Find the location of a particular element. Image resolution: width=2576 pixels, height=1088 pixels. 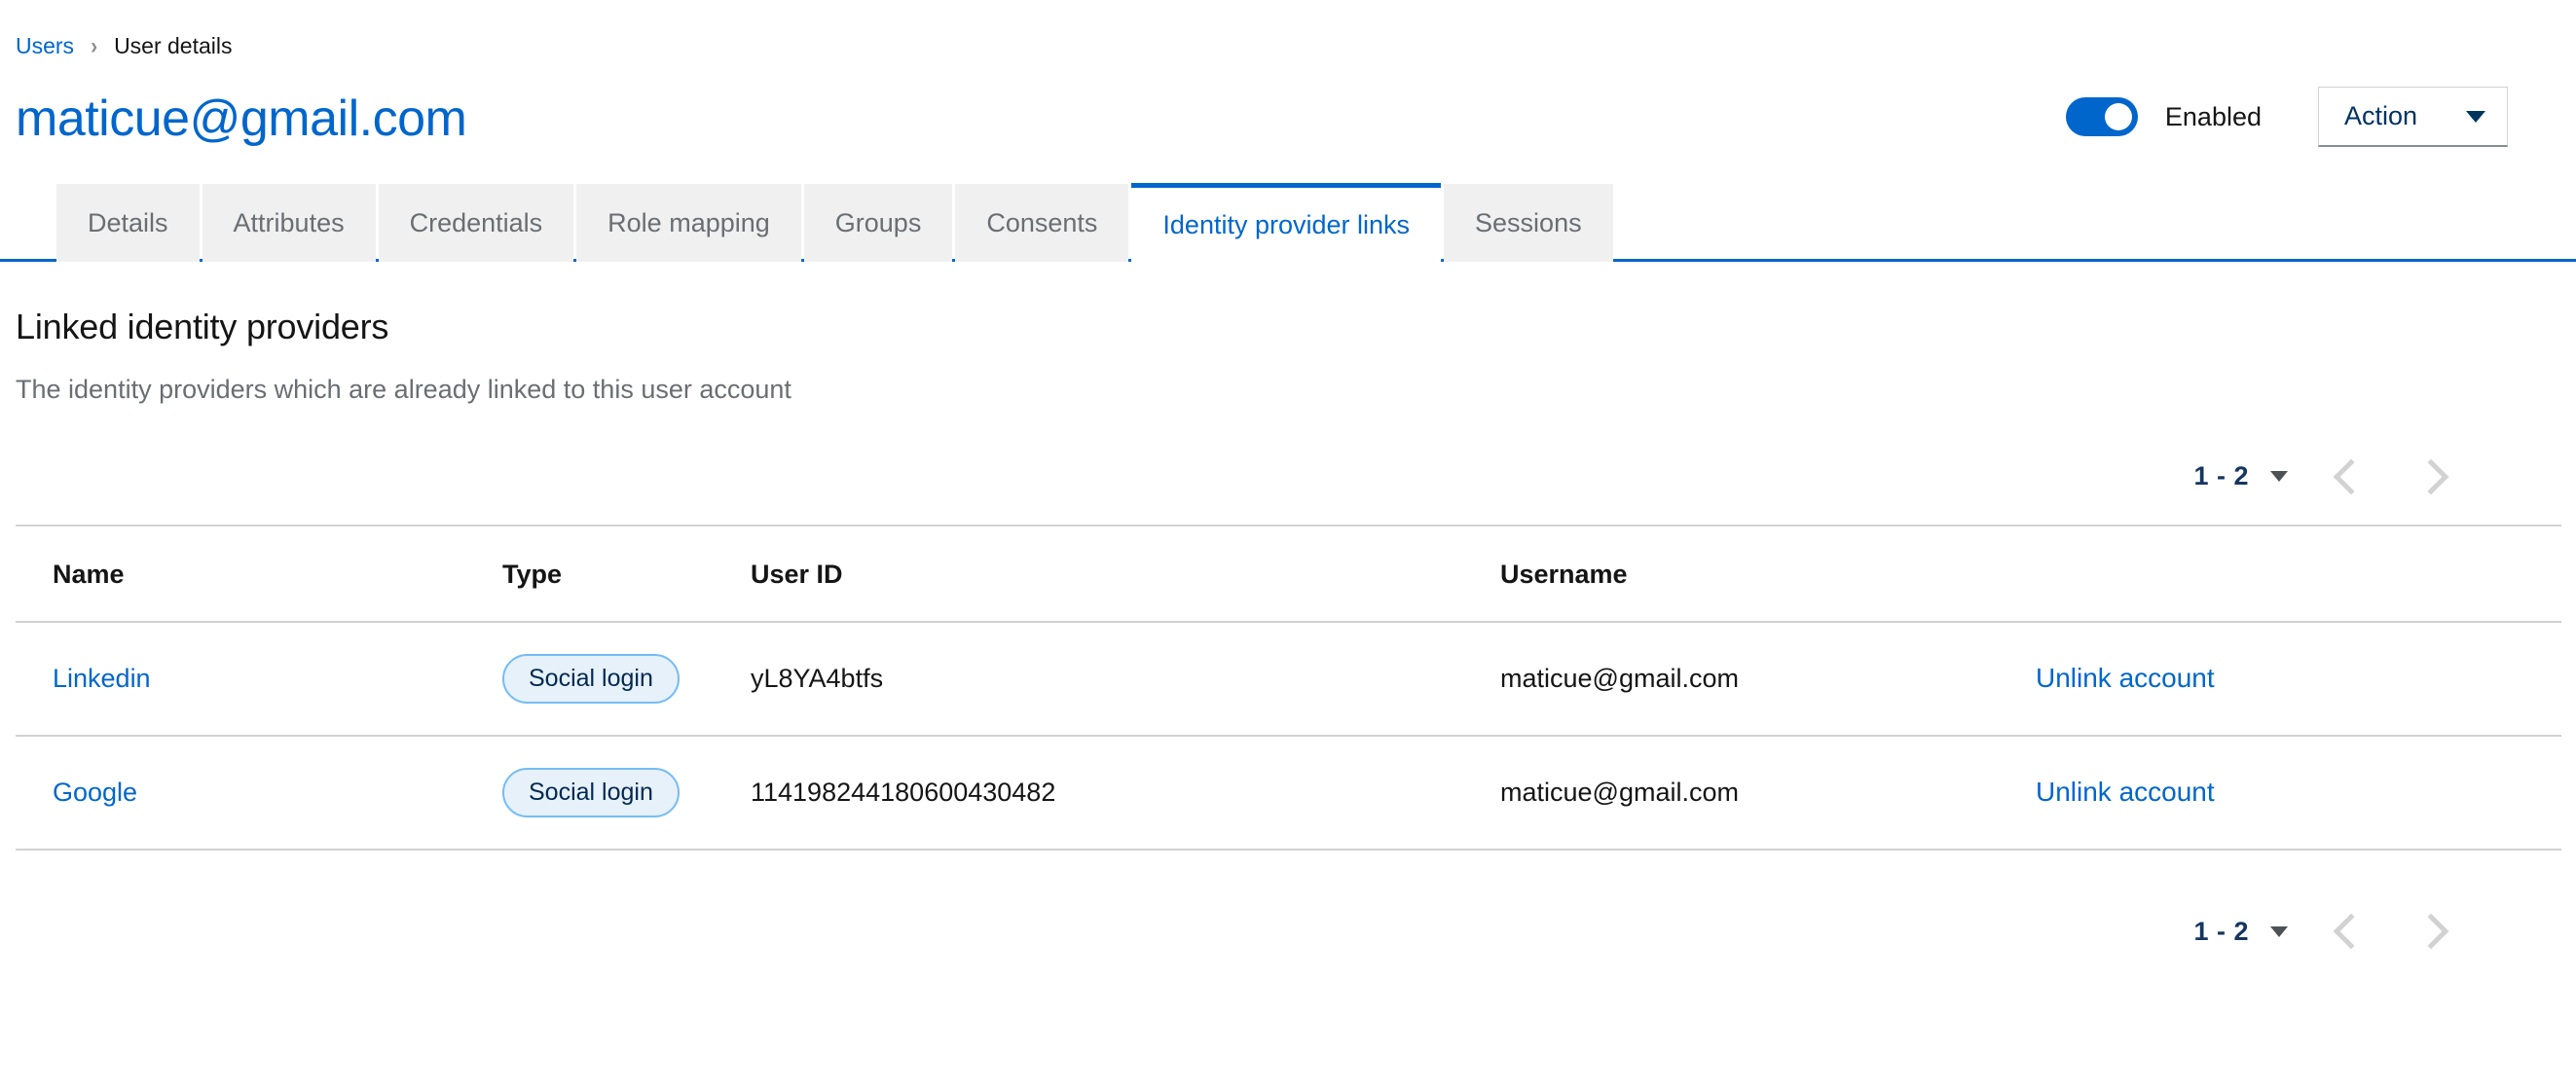

pagination-nav-bottom is located at coordinates (2391, 931).